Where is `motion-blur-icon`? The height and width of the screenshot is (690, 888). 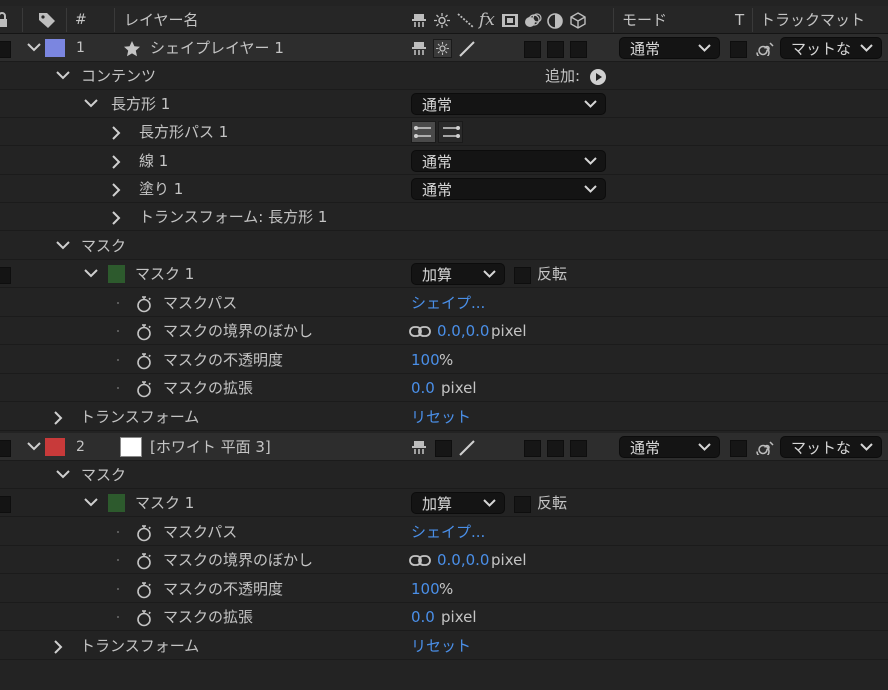 motion-blur-icon is located at coordinates (533, 20).